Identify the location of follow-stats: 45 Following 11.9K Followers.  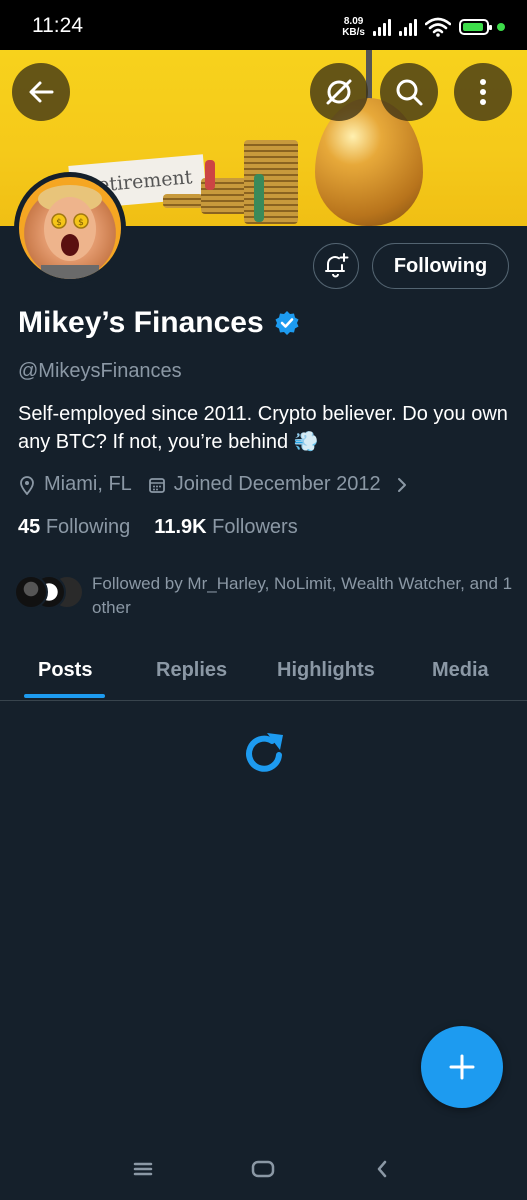
(158, 527).